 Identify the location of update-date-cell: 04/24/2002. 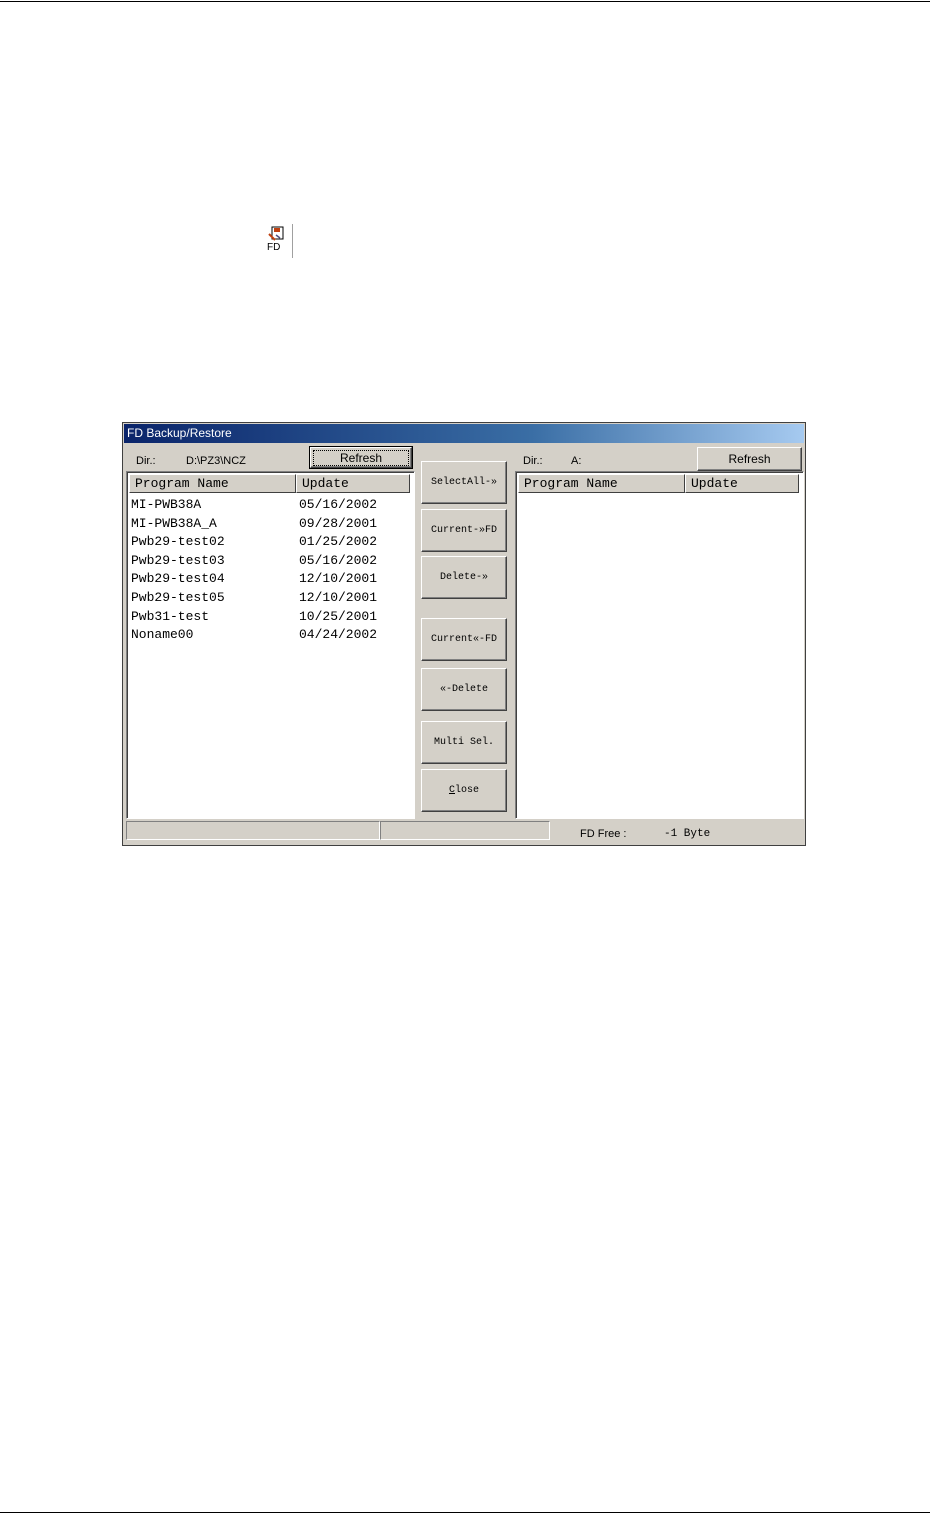
(338, 635).